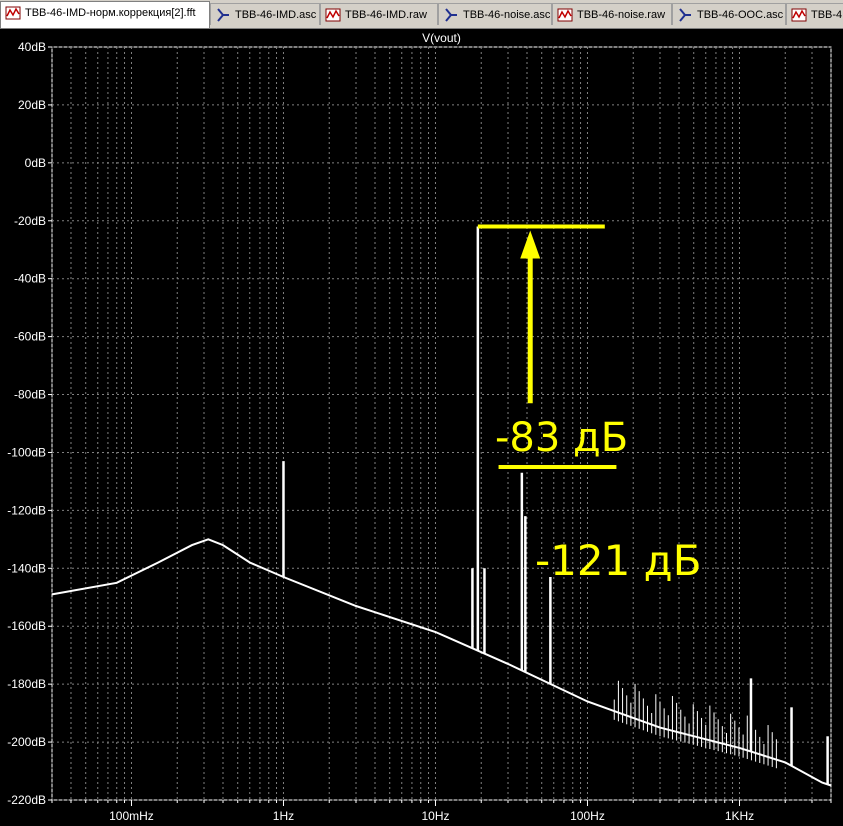 This screenshot has width=843, height=826. I want to click on y-tick-label: -160dB, so click(26, 626).